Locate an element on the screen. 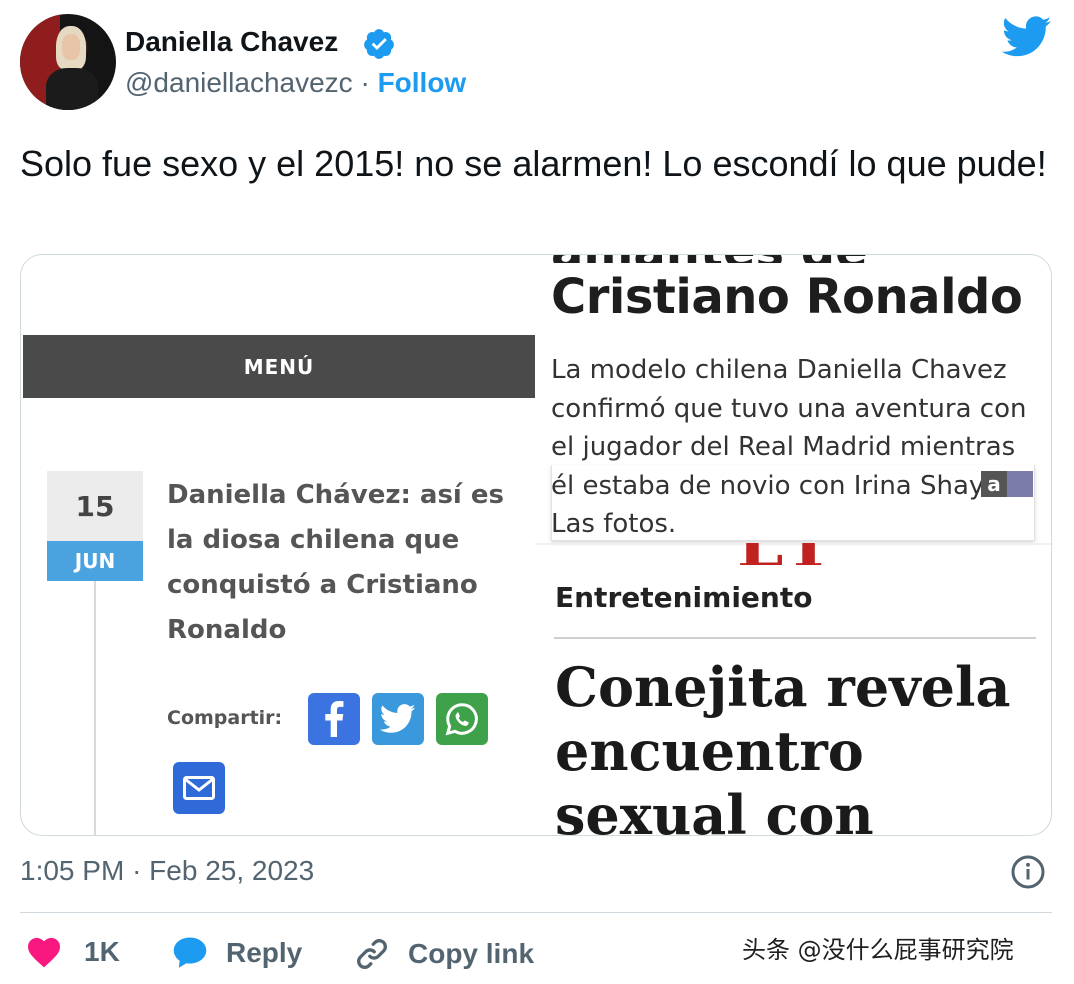 Image resolution: width=1074 pixels, height=984 pixels. twitter-icon is located at coordinates (398, 719).